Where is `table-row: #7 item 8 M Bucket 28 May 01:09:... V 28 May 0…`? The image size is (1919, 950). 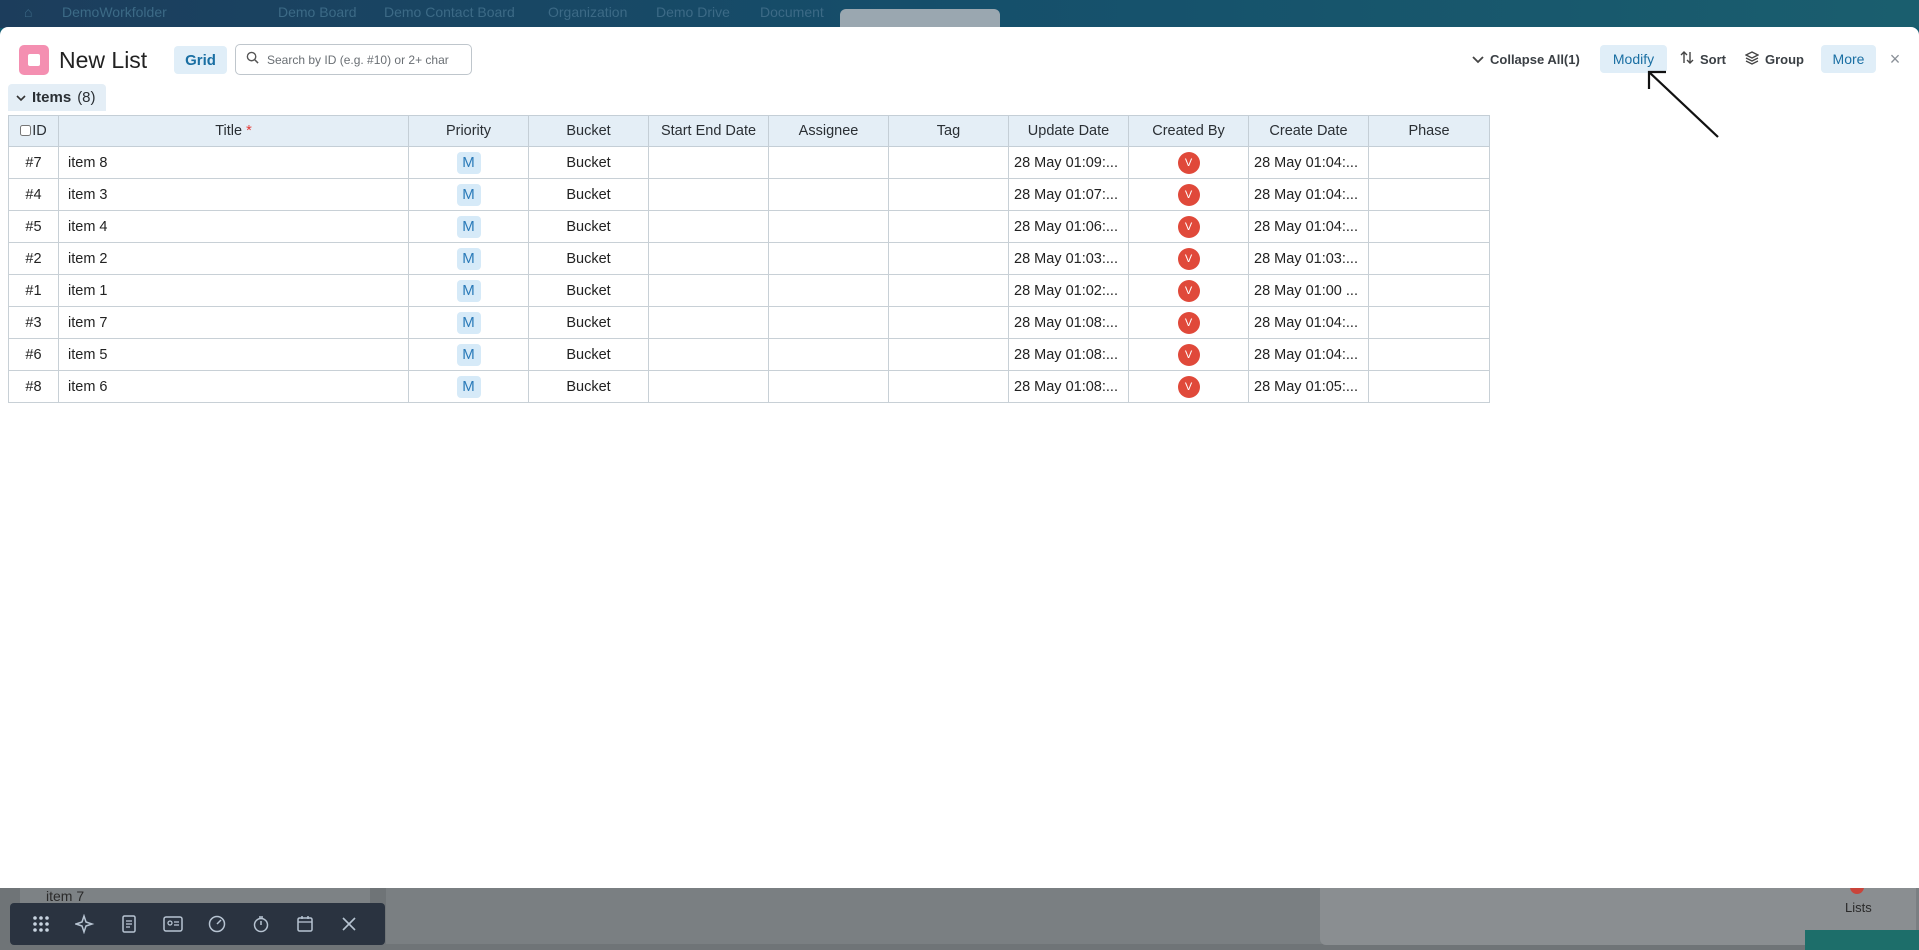
table-row: #7 item 8 M Bucket 28 May 01:09:... V 28 May 0… is located at coordinates (749, 162).